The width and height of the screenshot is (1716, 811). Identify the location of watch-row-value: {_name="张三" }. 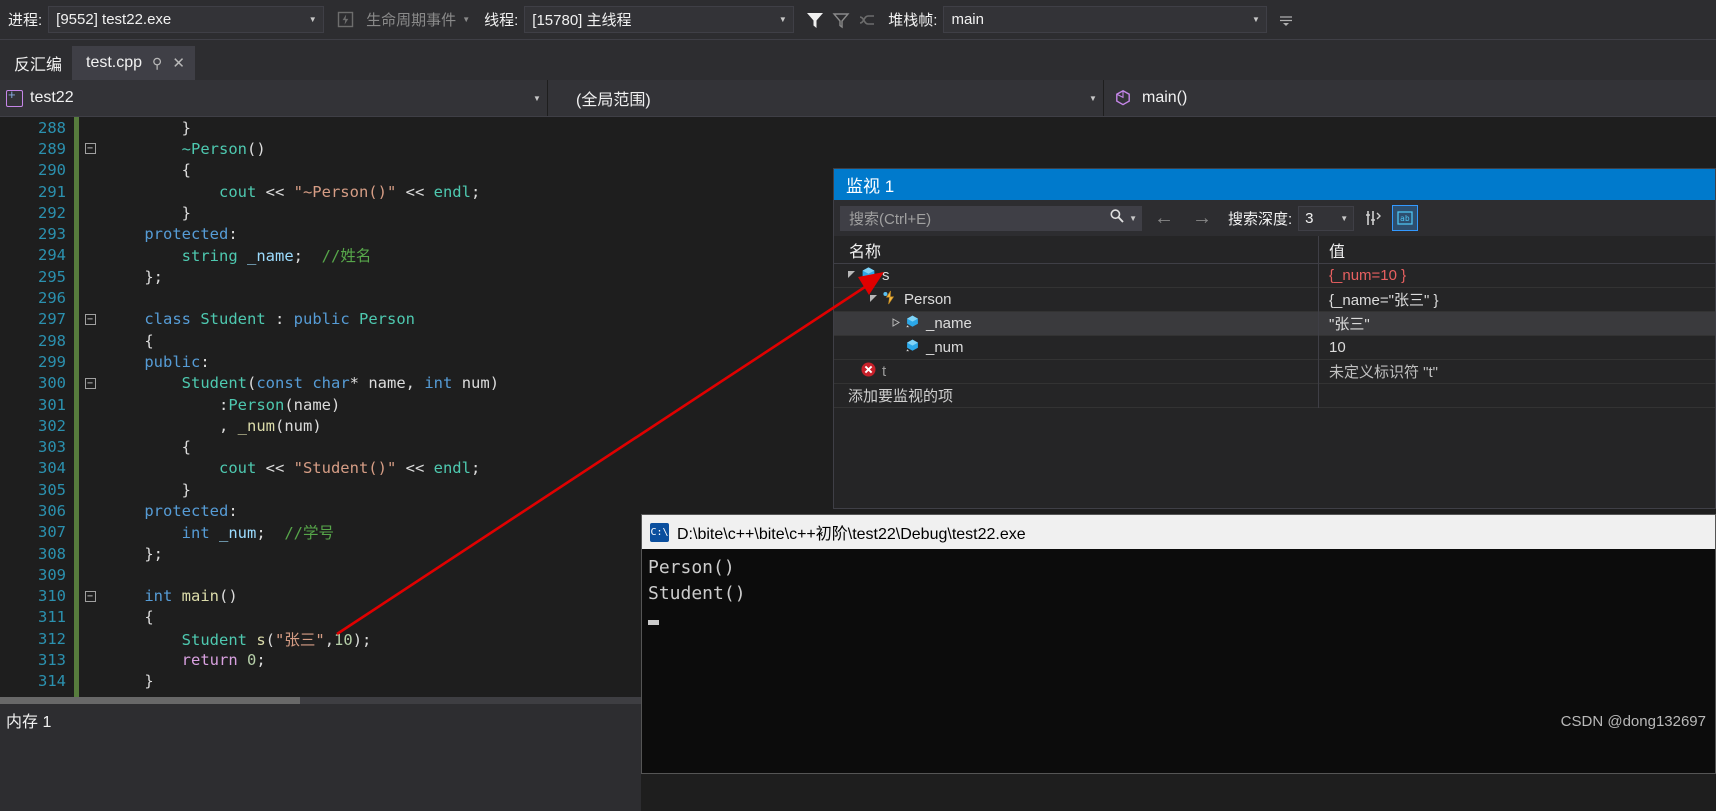
(1517, 300).